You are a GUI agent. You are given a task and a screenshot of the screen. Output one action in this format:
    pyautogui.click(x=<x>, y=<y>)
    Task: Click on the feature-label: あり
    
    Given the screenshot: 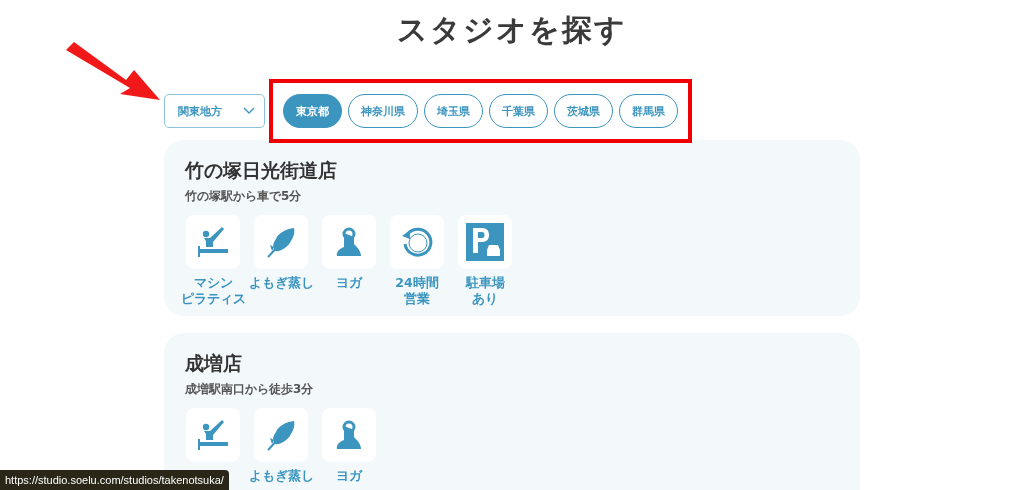 What is the action you would take?
    pyautogui.click(x=485, y=298)
    